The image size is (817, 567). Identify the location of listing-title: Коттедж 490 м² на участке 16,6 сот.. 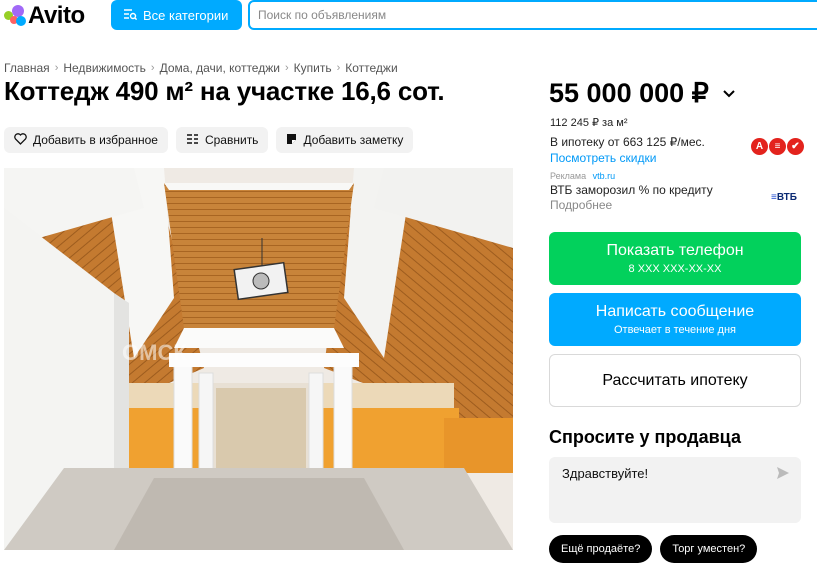
(224, 91).